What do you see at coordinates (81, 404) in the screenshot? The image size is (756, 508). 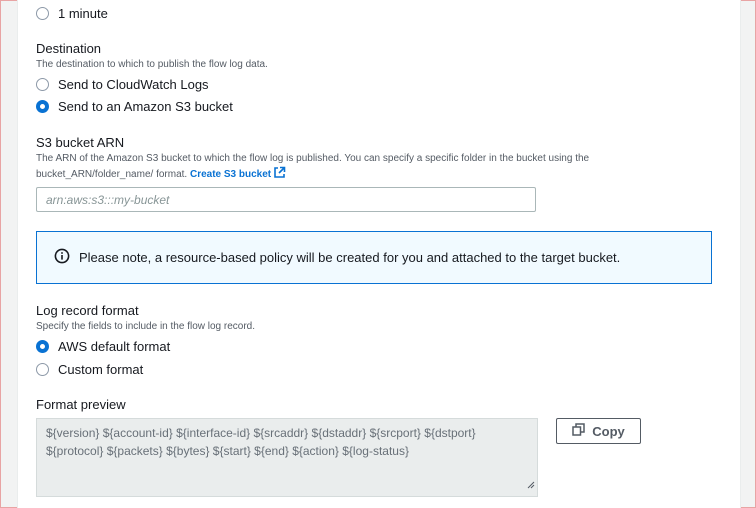 I see `format-preview-label: Format preview` at bounding box center [81, 404].